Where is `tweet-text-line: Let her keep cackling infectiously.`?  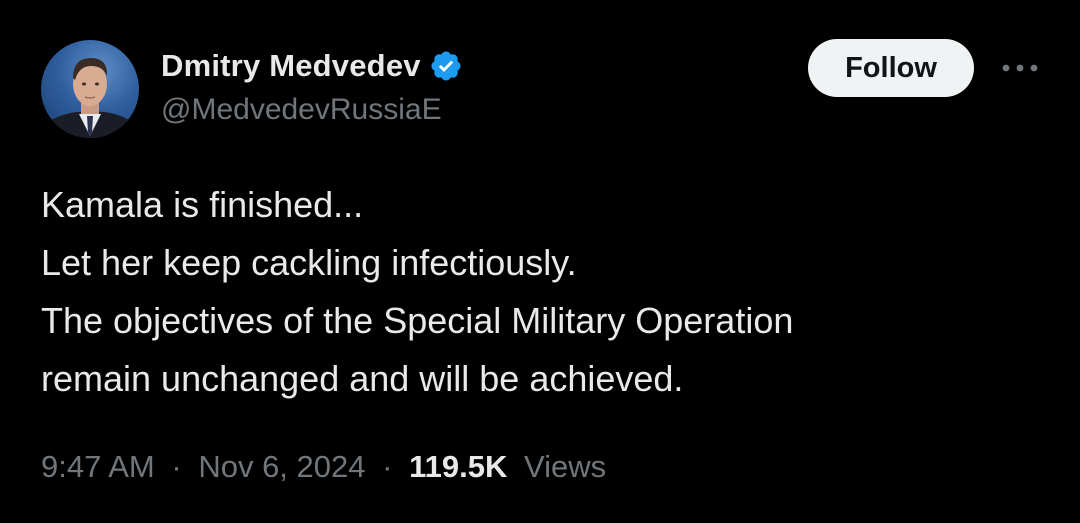
tweet-text-line: Let her keep cackling infectiously. is located at coordinates (309, 262).